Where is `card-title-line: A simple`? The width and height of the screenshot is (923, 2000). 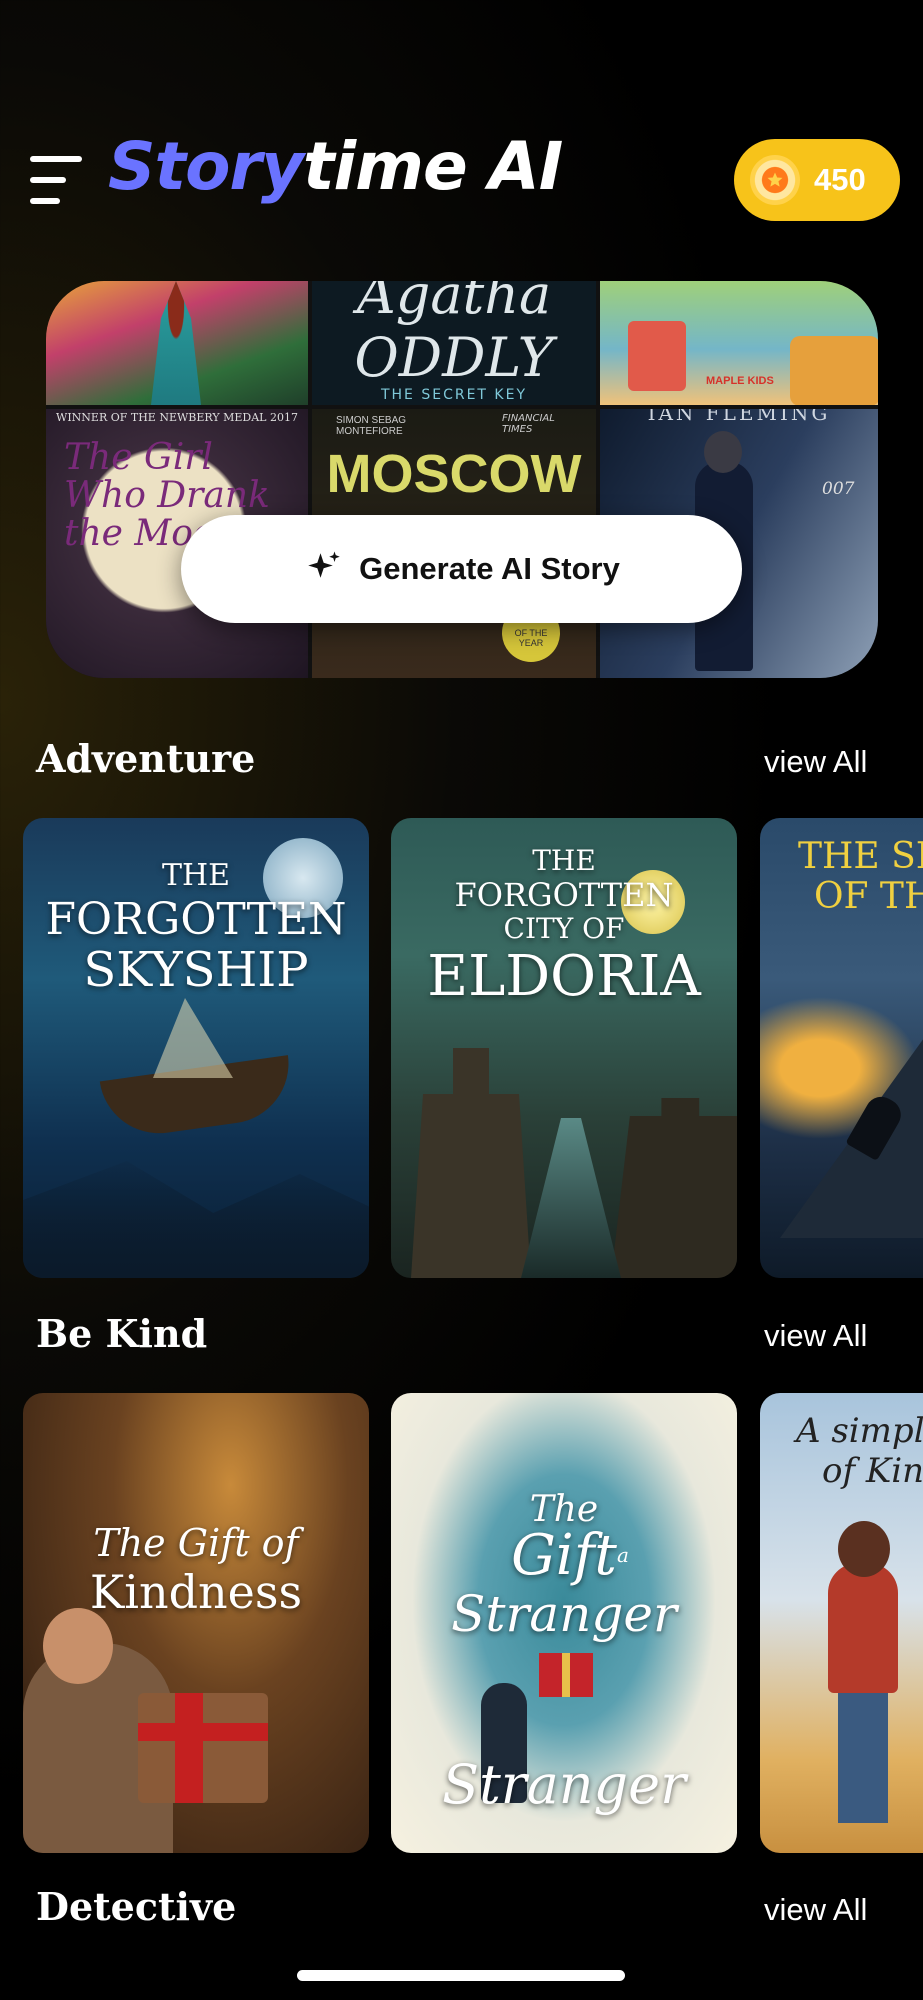
card-title-line: A simple is located at coordinates (859, 1431).